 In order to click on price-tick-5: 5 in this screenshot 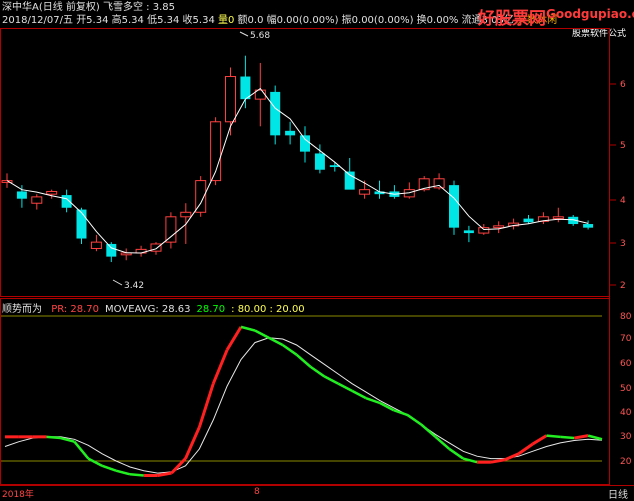, I will do `click(623, 146)`.